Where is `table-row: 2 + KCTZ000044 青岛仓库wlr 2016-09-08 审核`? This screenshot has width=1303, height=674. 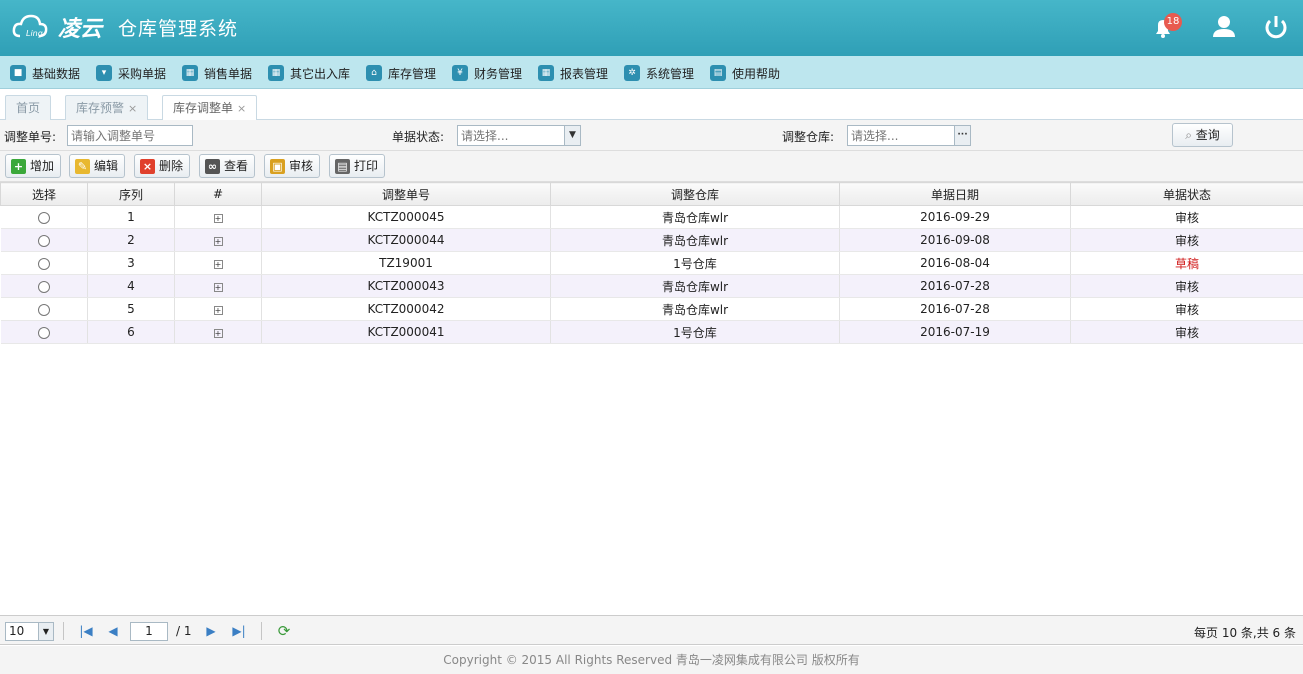
table-row: 2 + KCTZ000044 青岛仓库wlr 2016-09-08 审核 is located at coordinates (651, 240).